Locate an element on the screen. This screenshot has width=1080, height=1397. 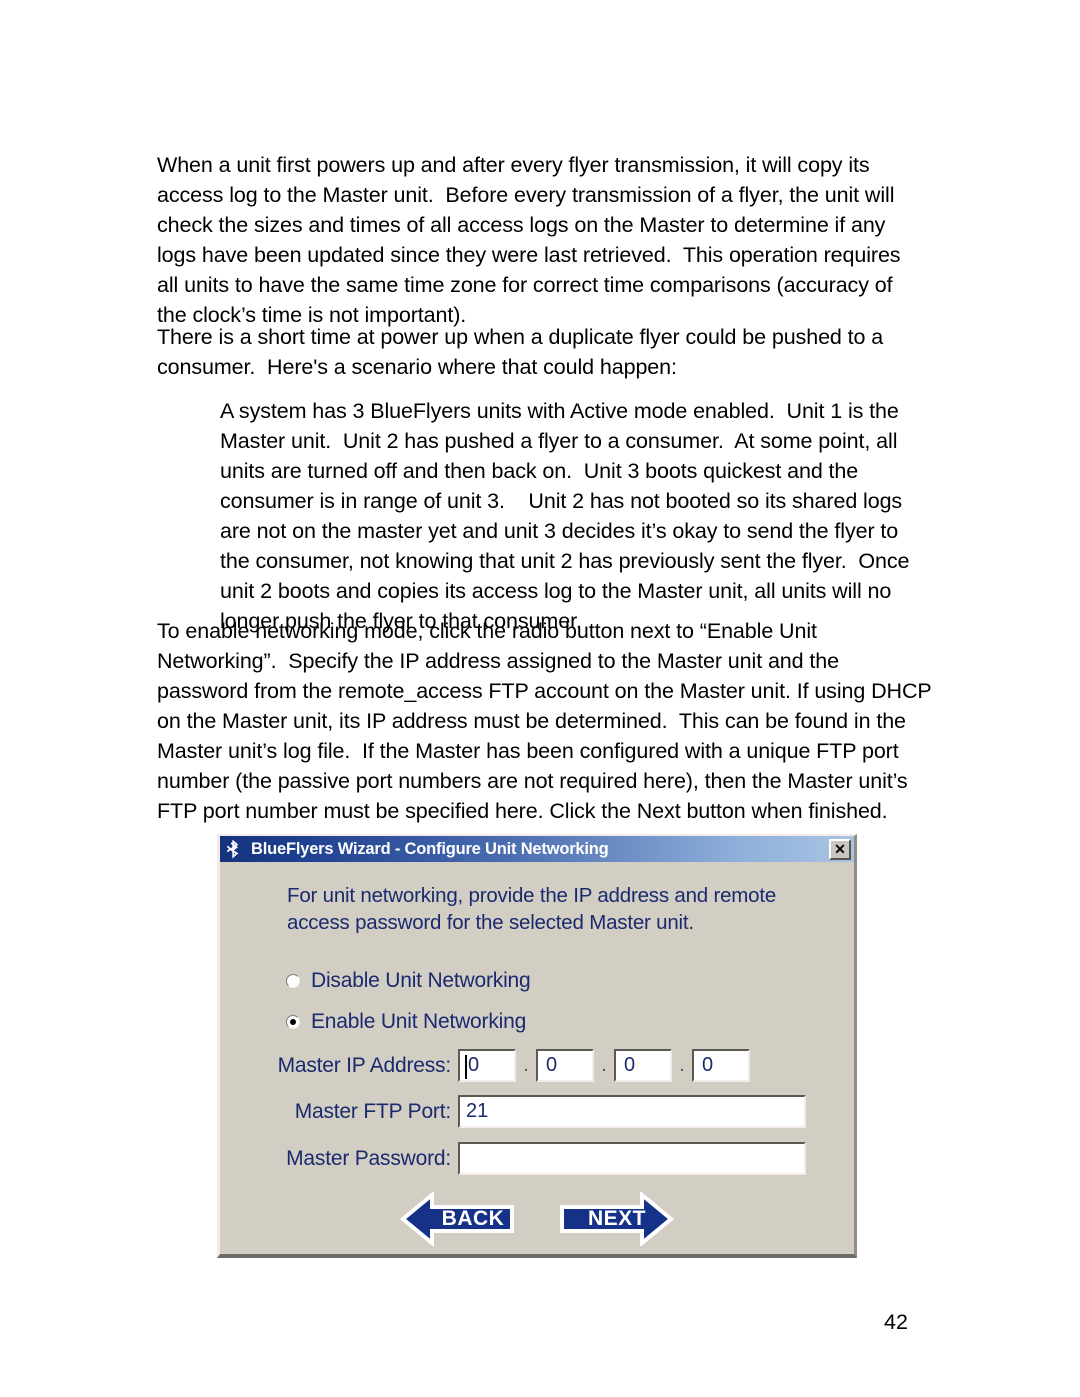
radio-option-enable-unit-networking: Enable Unit Networking is located at coordinates (406, 1022).